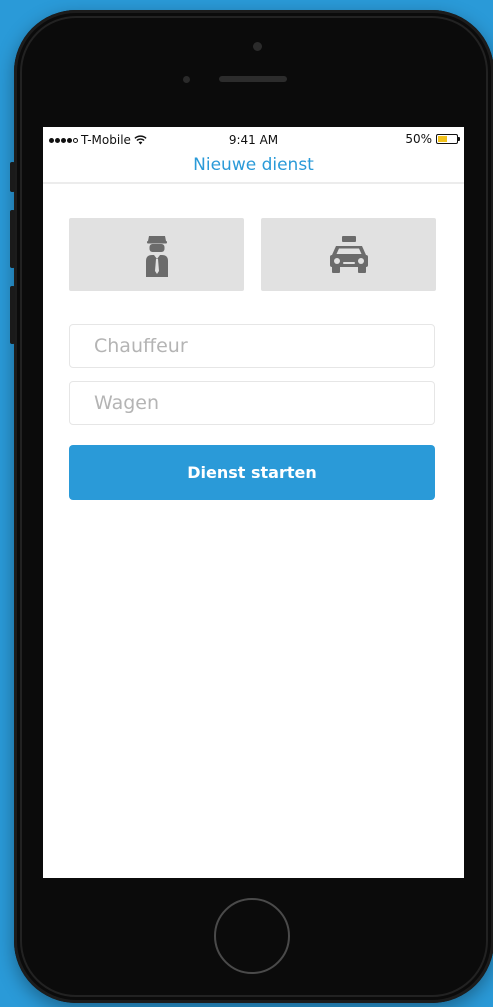 The height and width of the screenshot is (1007, 493). I want to click on status-right: 50%, so click(432, 139).